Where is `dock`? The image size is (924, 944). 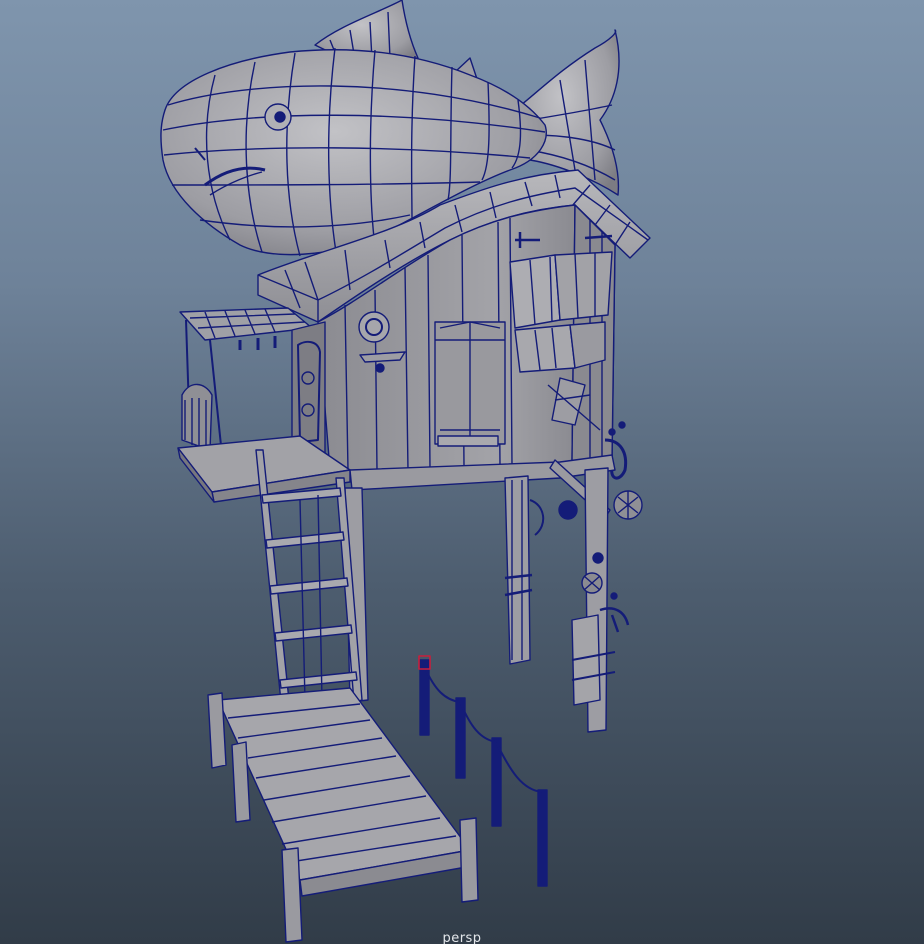
dock is located at coordinates (343, 815).